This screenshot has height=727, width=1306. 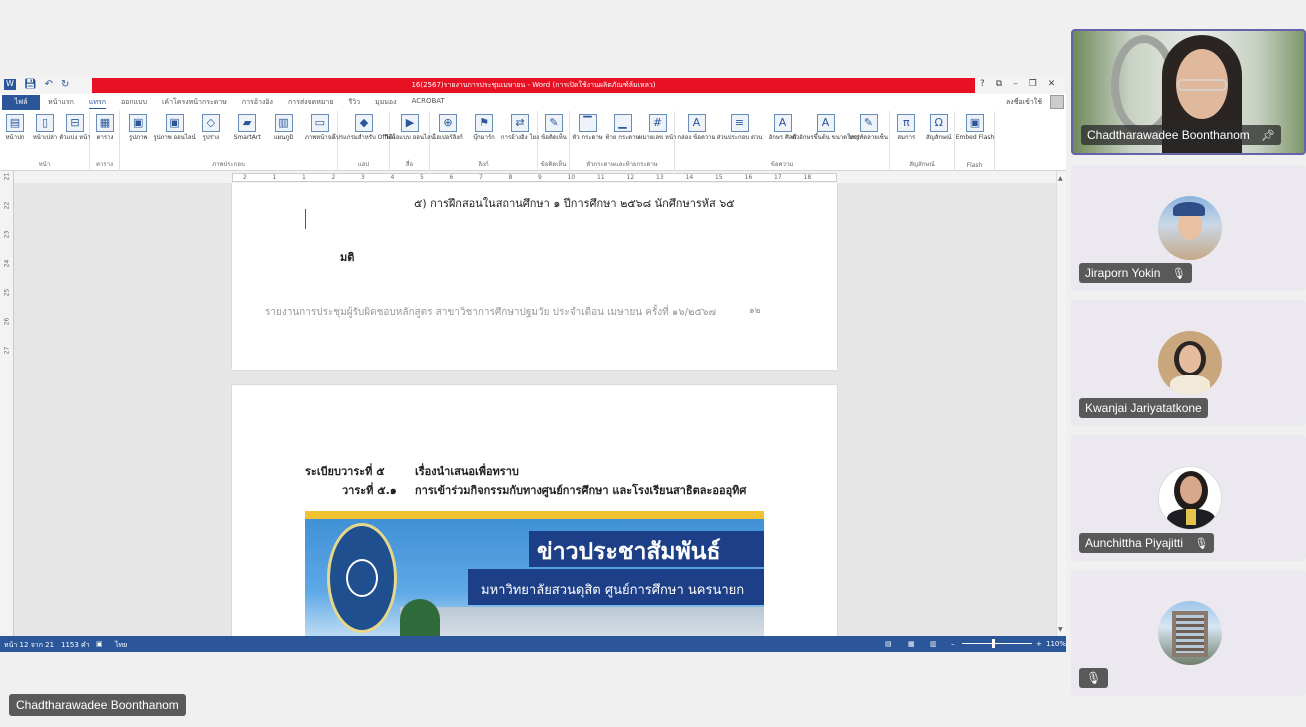 What do you see at coordinates (1015, 84) in the screenshot?
I see `minimize-icon: –` at bounding box center [1015, 84].